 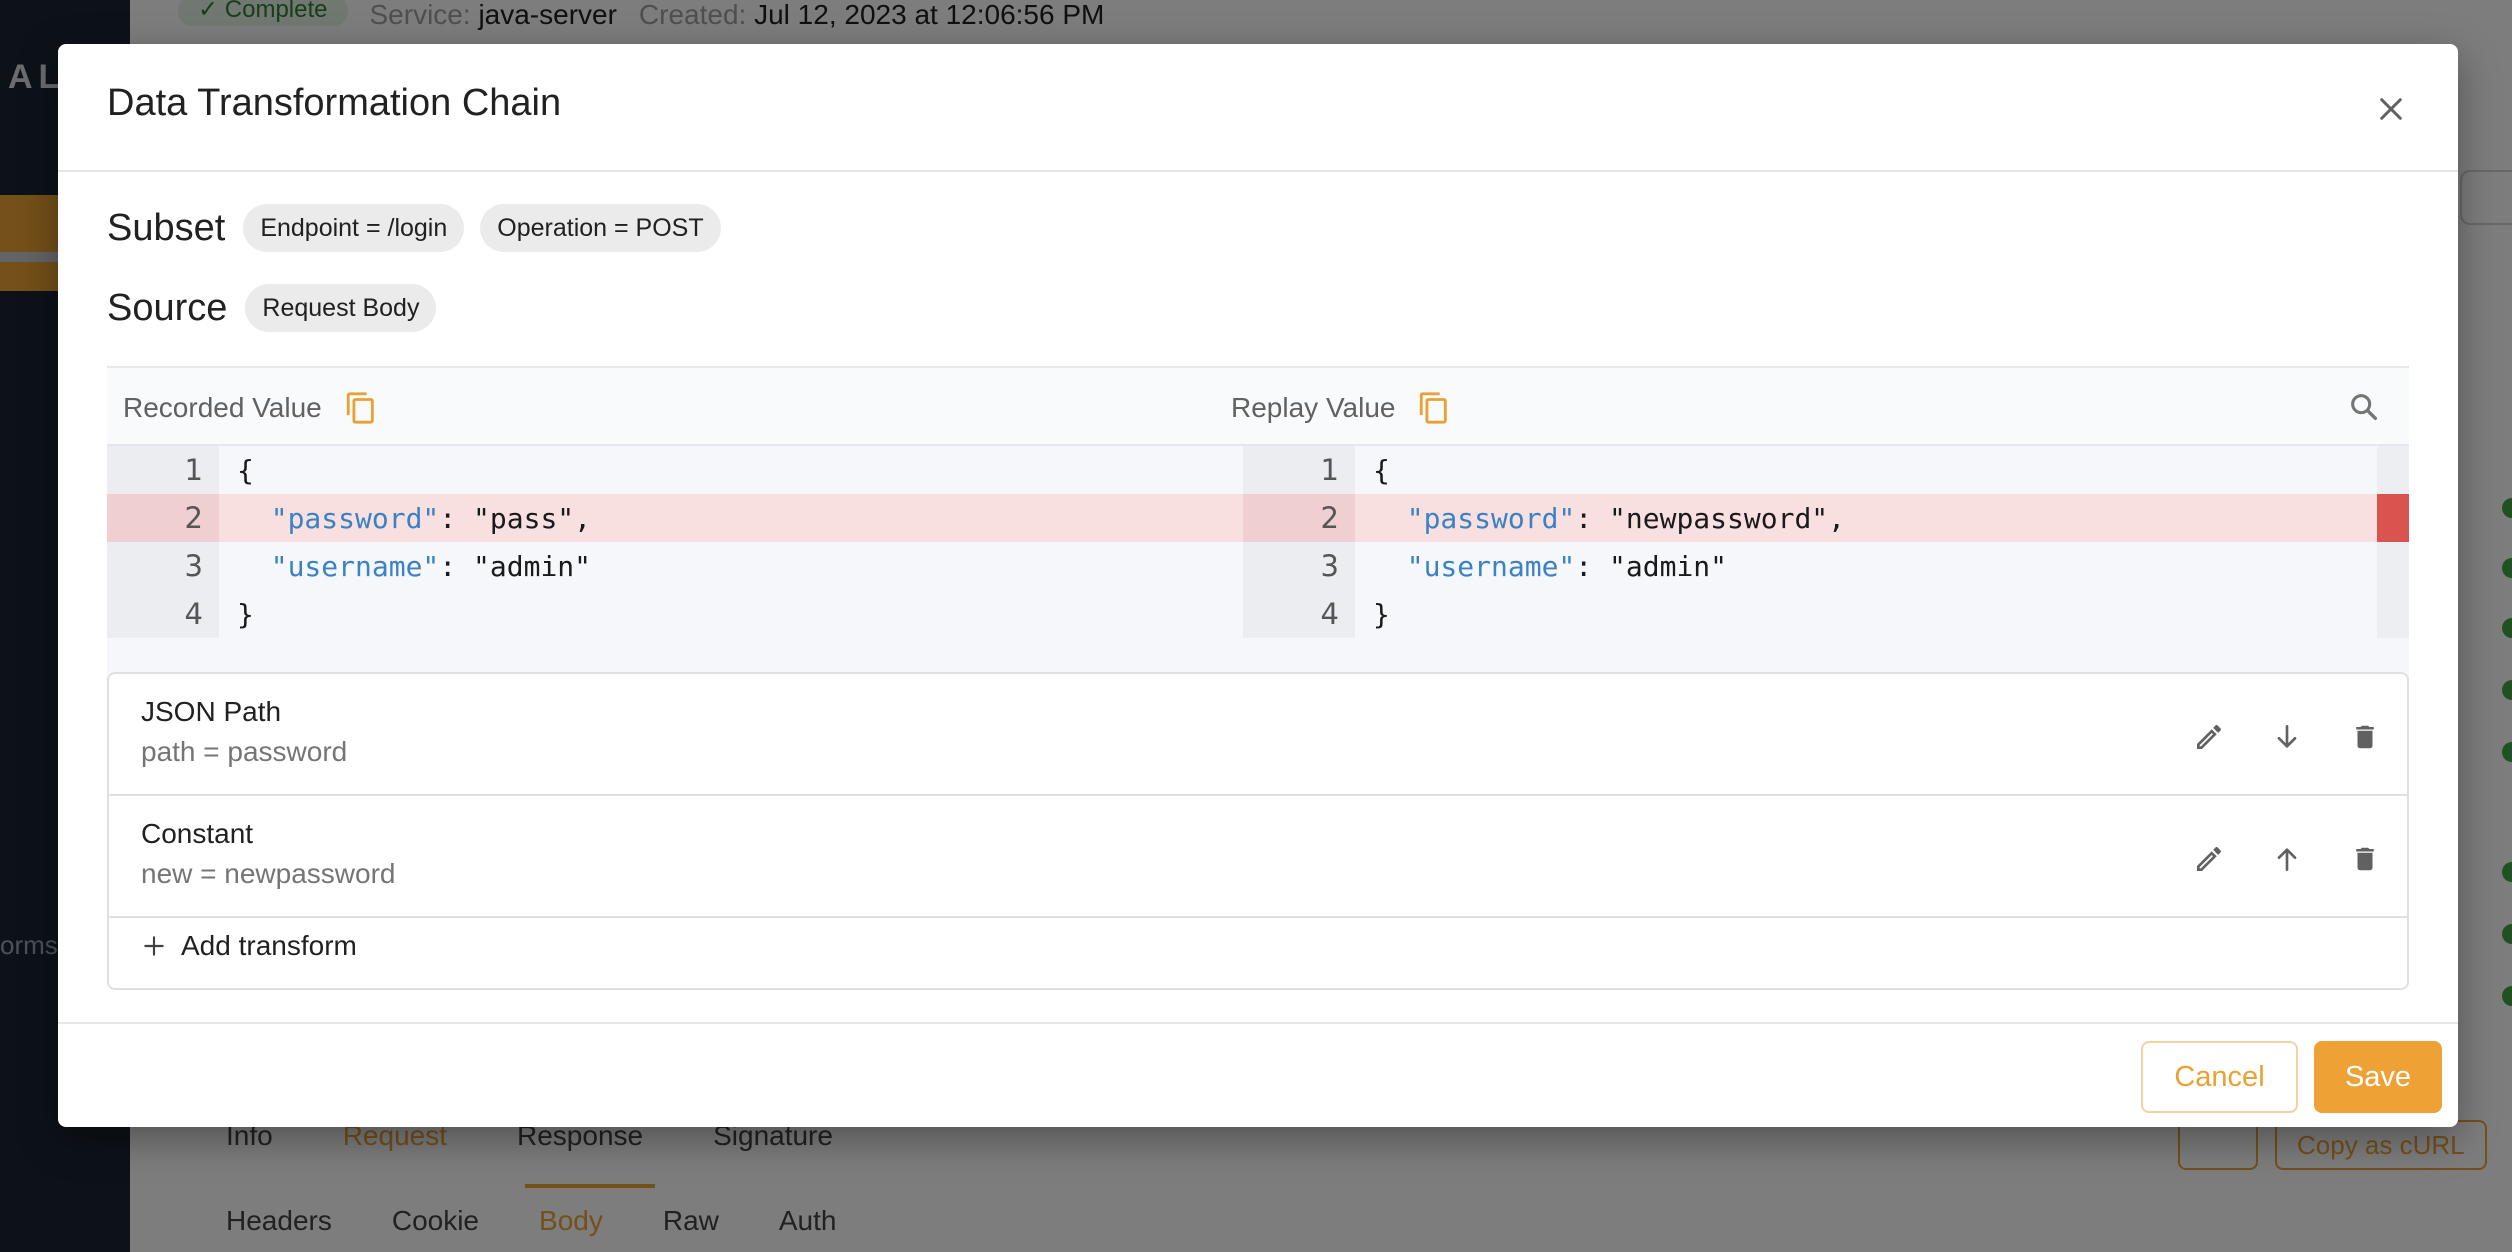 What do you see at coordinates (1313, 407) in the screenshot?
I see `replay-label: Replay Value` at bounding box center [1313, 407].